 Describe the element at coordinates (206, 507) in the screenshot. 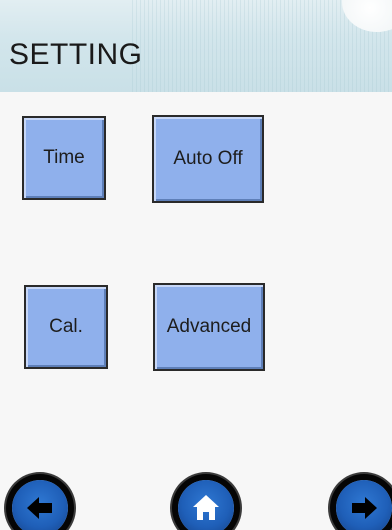

I see `home-icon` at that location.